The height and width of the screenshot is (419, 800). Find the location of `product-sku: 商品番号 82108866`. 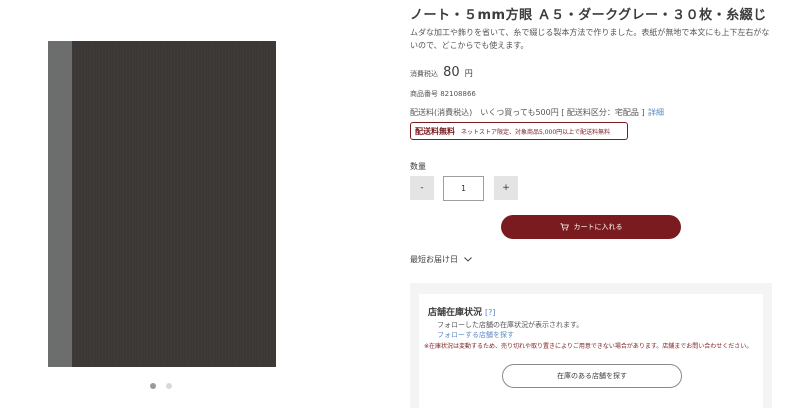

product-sku: 商品番号 82108866 is located at coordinates (443, 94).